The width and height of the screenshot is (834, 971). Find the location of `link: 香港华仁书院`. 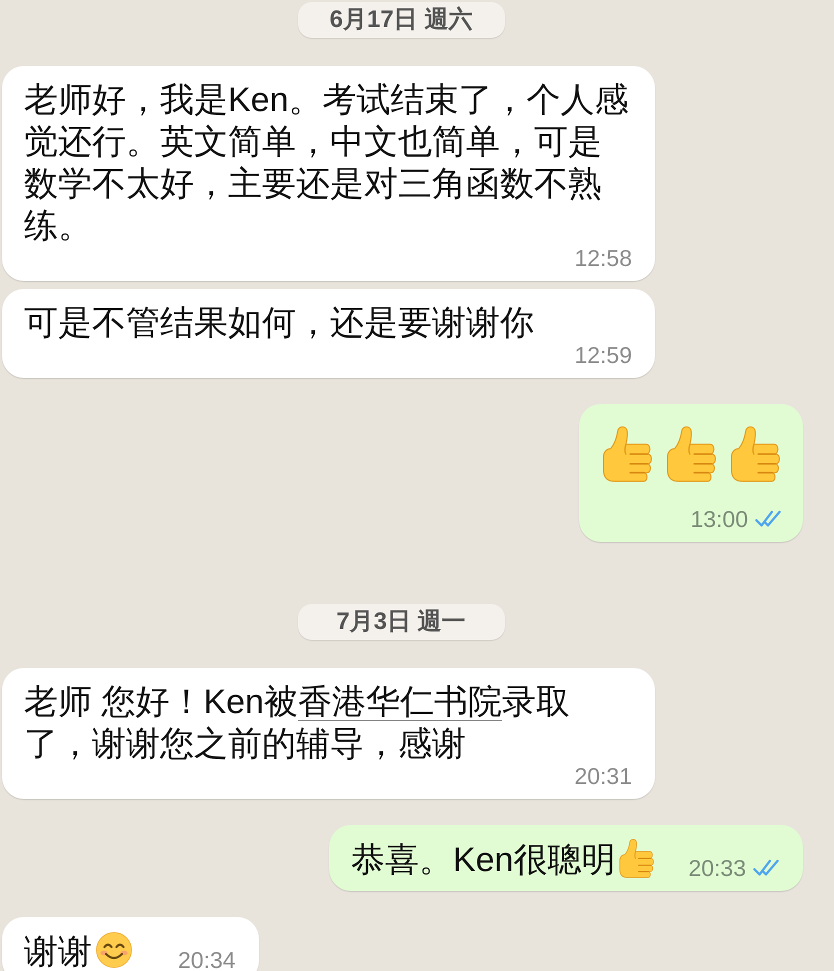

link: 香港华仁书院 is located at coordinates (400, 702).